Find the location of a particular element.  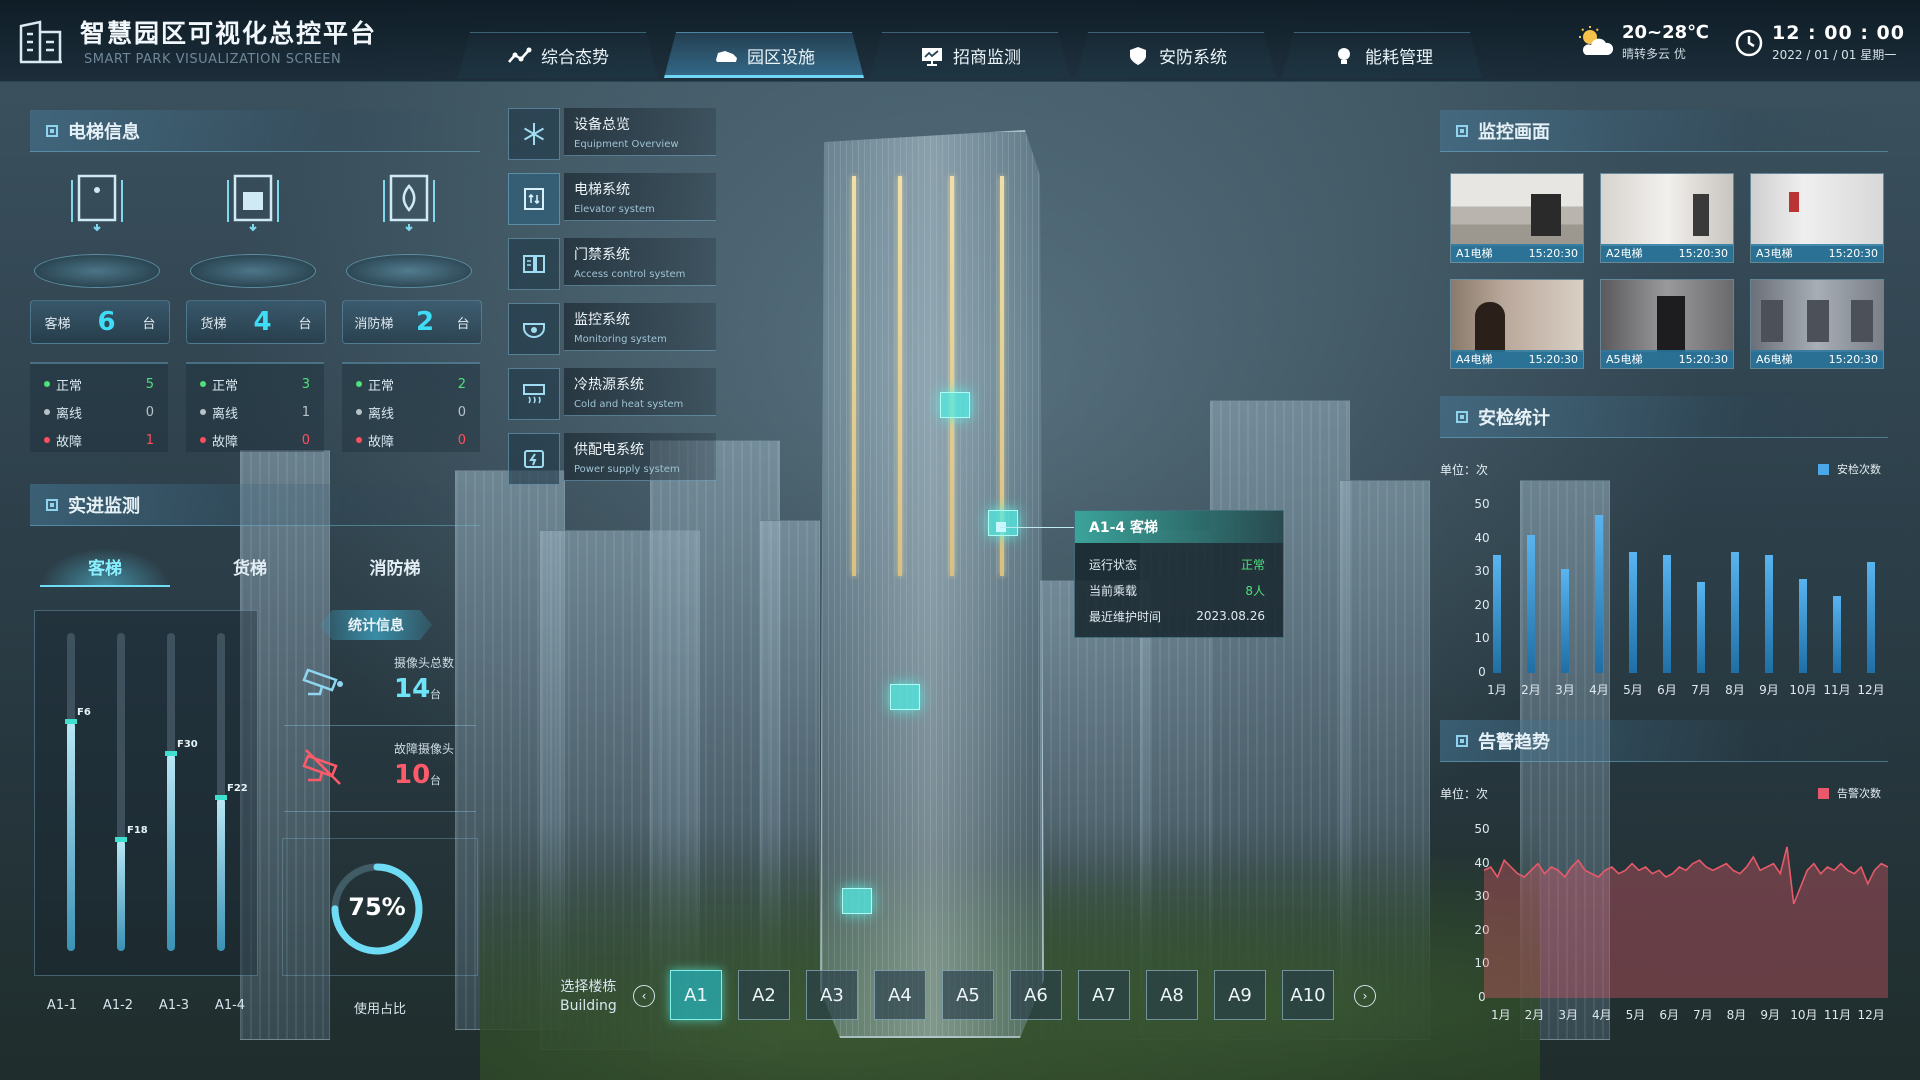

temperature: 20~28℃ is located at coordinates (1665, 32).